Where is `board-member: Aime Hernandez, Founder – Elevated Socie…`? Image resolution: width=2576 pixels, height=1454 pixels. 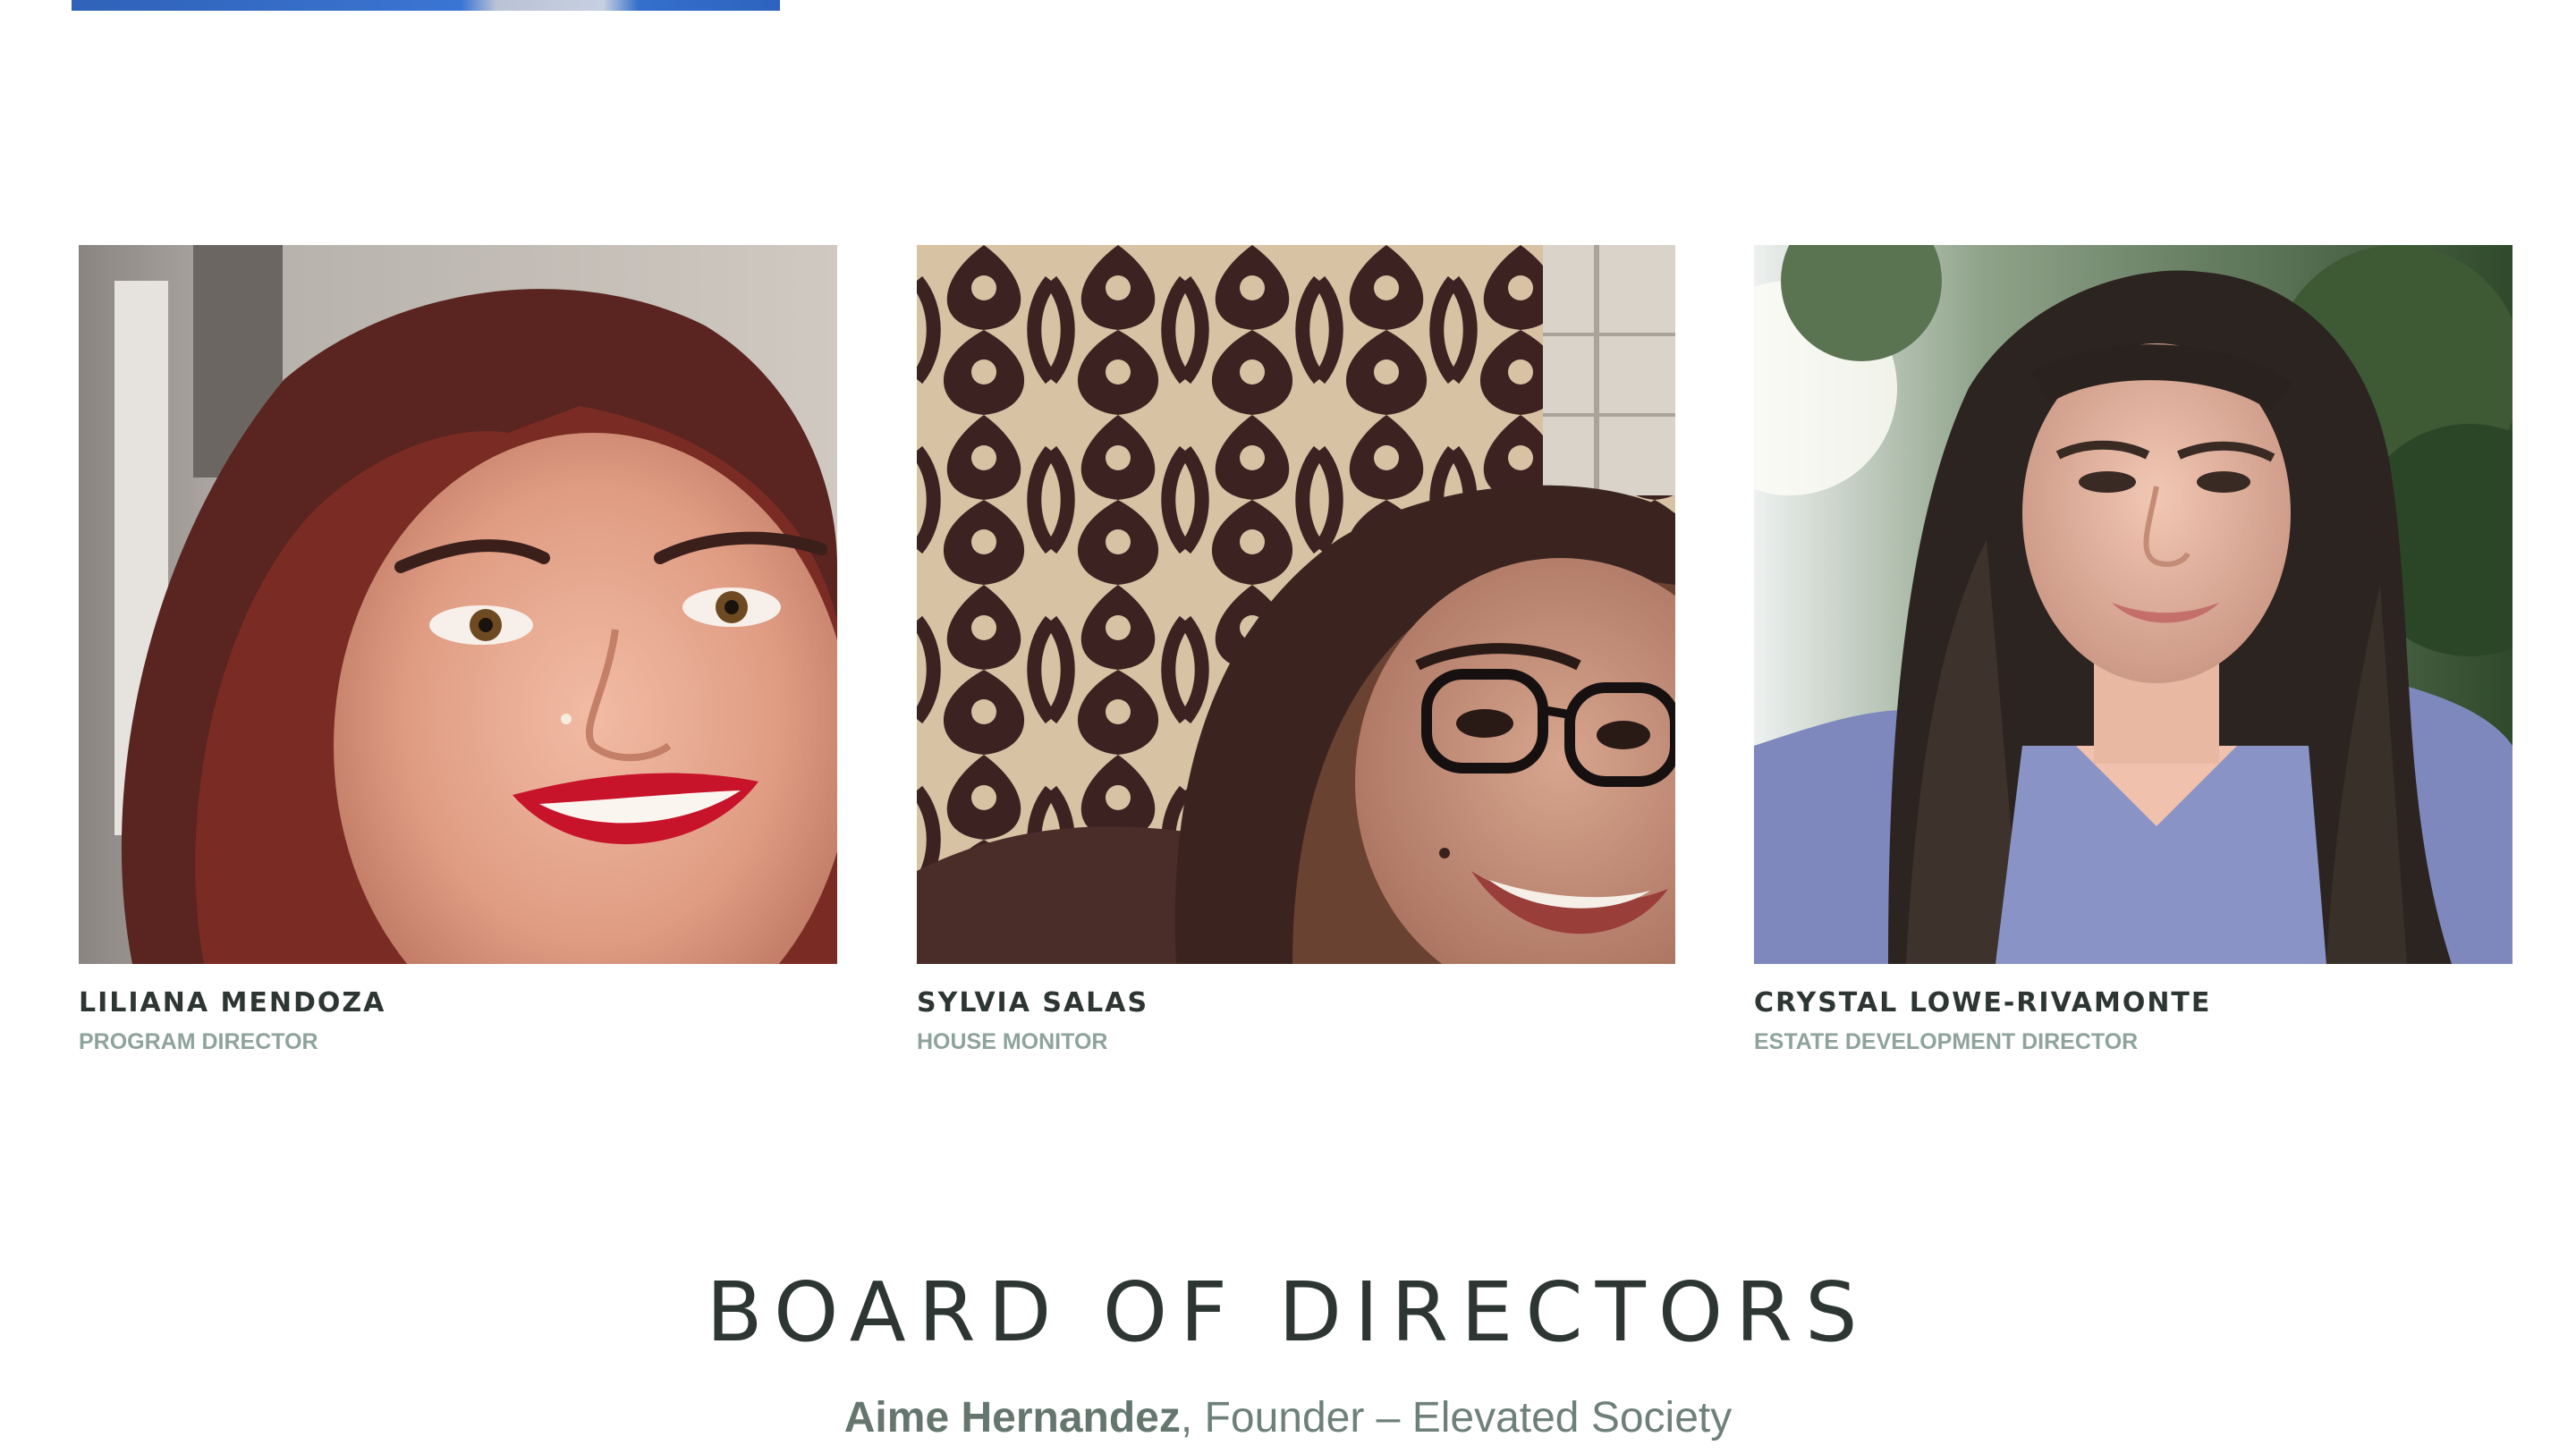
board-member: Aime Hernandez, Founder – Elevated Socie… is located at coordinates (1288, 1418).